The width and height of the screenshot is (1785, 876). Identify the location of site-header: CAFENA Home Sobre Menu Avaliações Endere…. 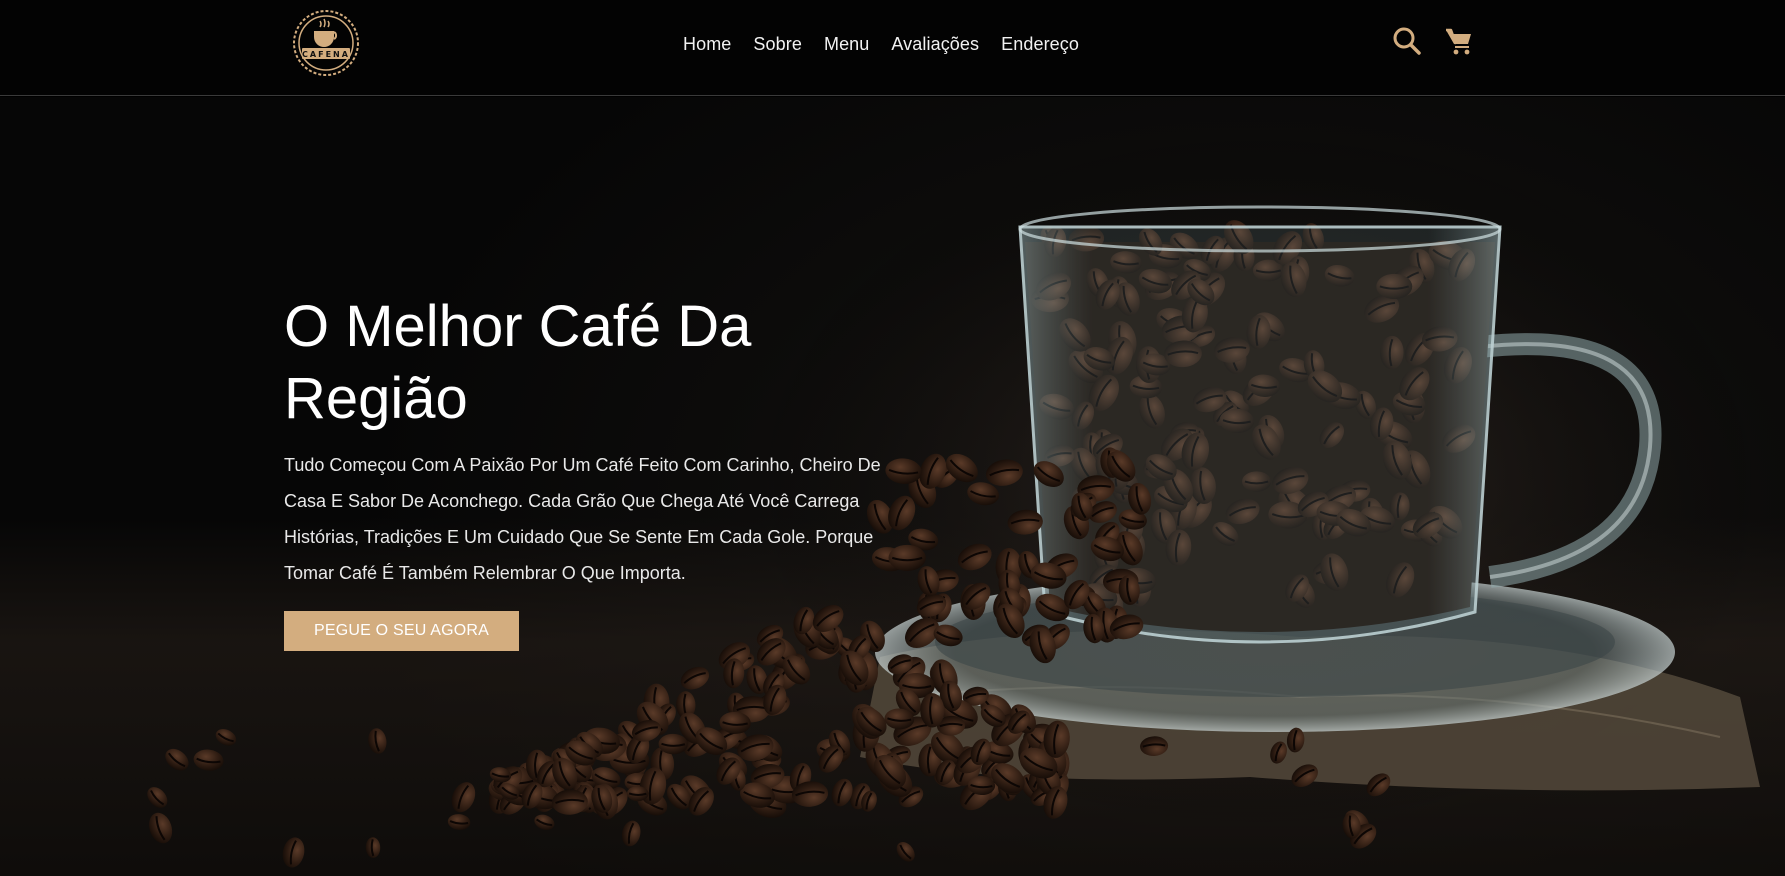
(892, 48).